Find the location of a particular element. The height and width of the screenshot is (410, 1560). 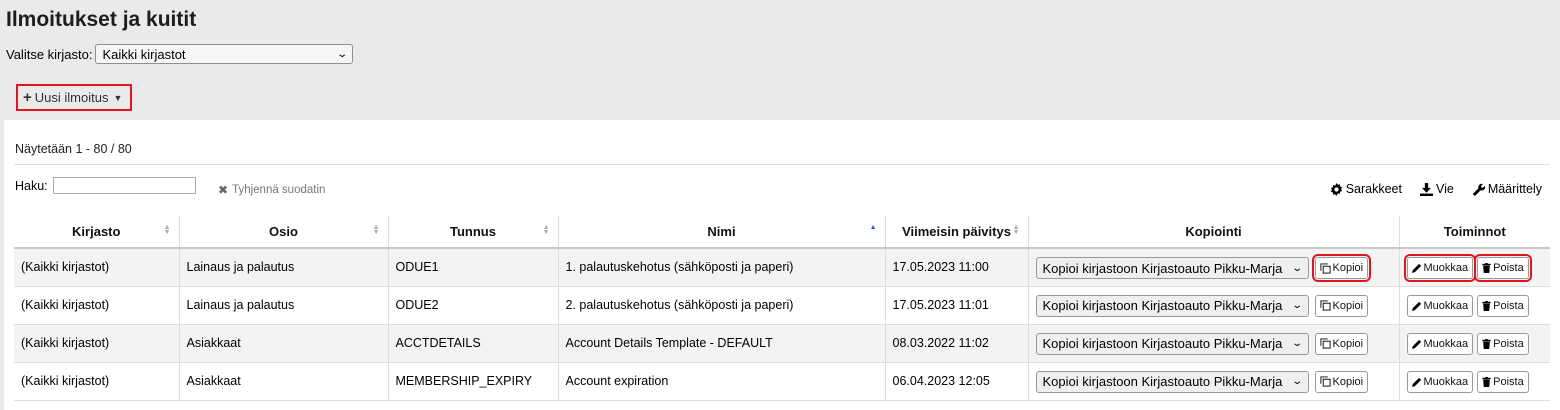

filter-label: Haku: is located at coordinates (31, 185).